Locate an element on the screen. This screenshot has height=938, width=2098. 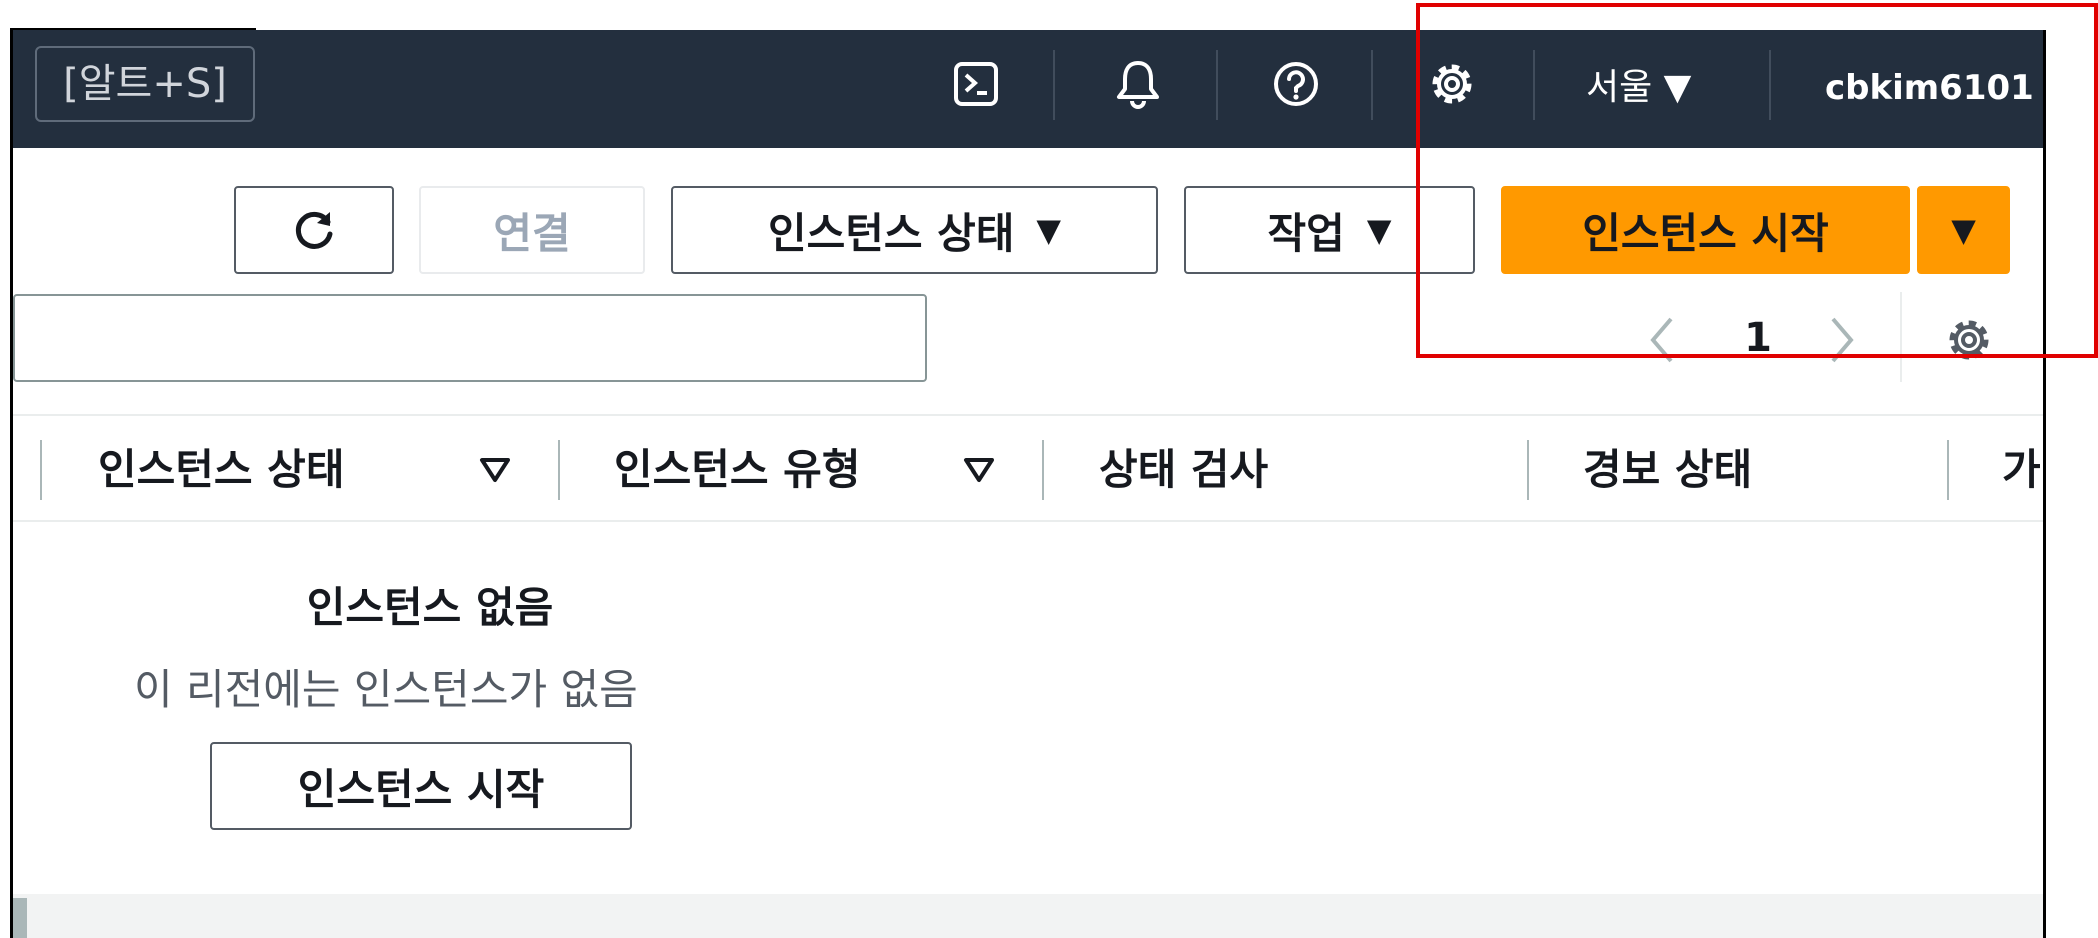
window-frame-left is located at coordinates (11, 484).